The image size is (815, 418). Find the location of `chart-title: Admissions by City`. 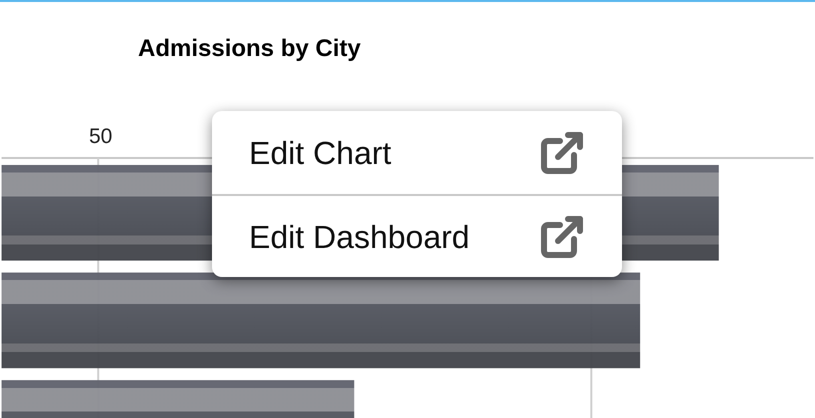

chart-title: Admissions by City is located at coordinates (249, 49).